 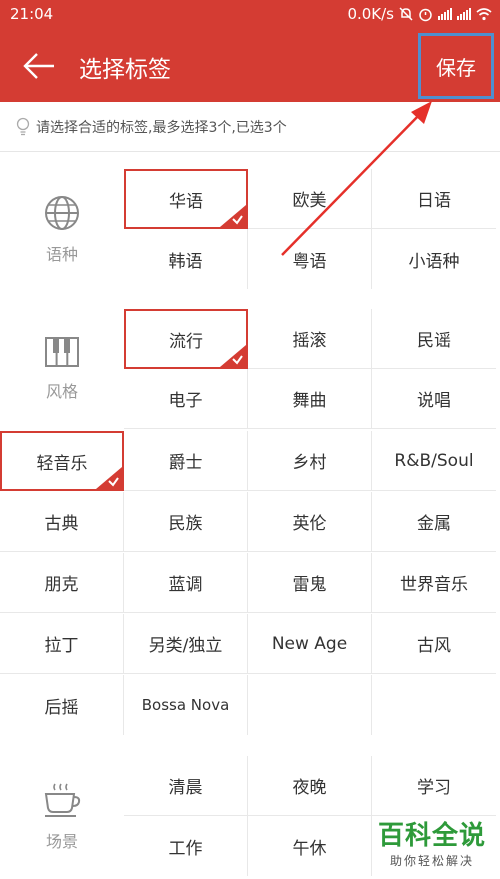 What do you see at coordinates (125, 70) in the screenshot?
I see `page-title: 选择标签` at bounding box center [125, 70].